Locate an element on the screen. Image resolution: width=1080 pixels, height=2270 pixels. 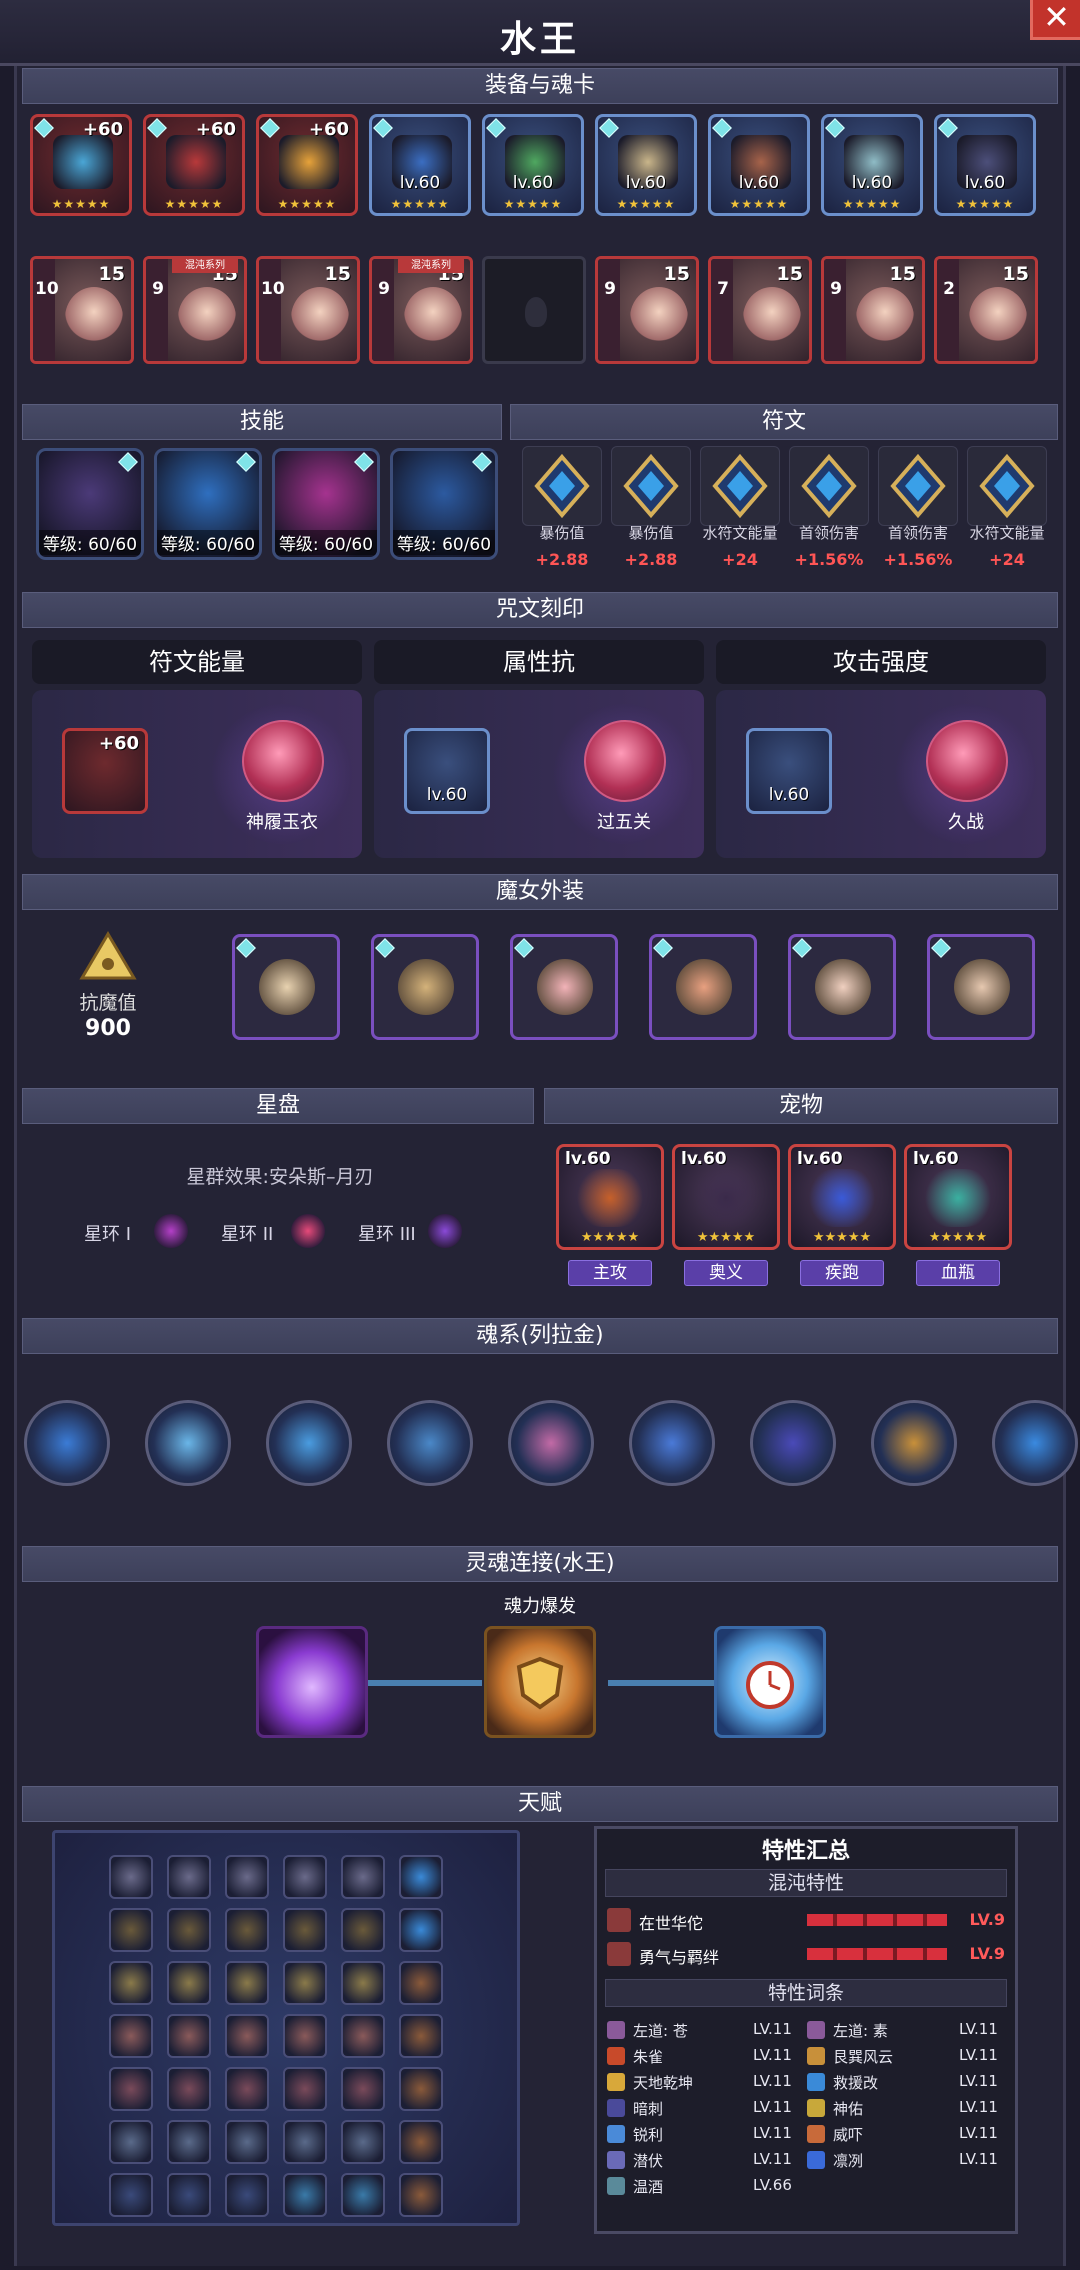
outfit-slot-ring is located at coordinates (703, 987).